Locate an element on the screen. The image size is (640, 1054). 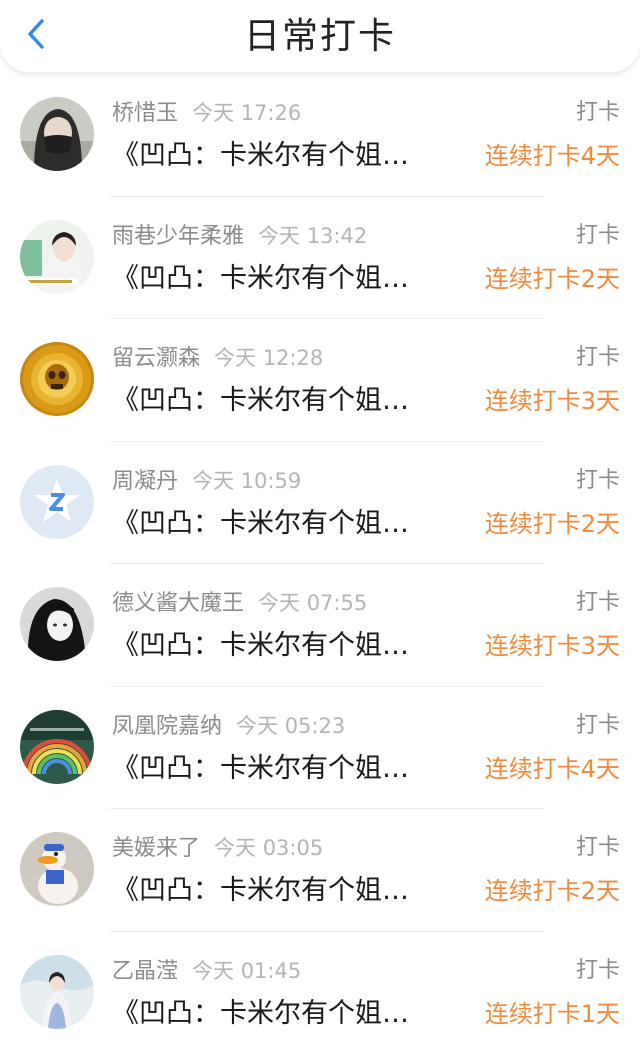
page-title: 日常打卡 is located at coordinates (320, 37).